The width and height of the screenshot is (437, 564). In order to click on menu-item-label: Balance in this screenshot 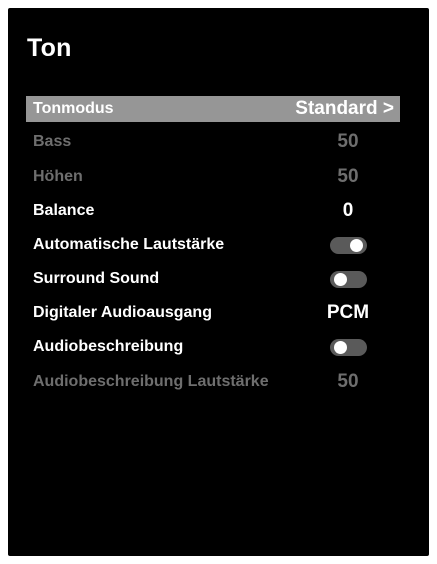, I will do `click(64, 210)`.